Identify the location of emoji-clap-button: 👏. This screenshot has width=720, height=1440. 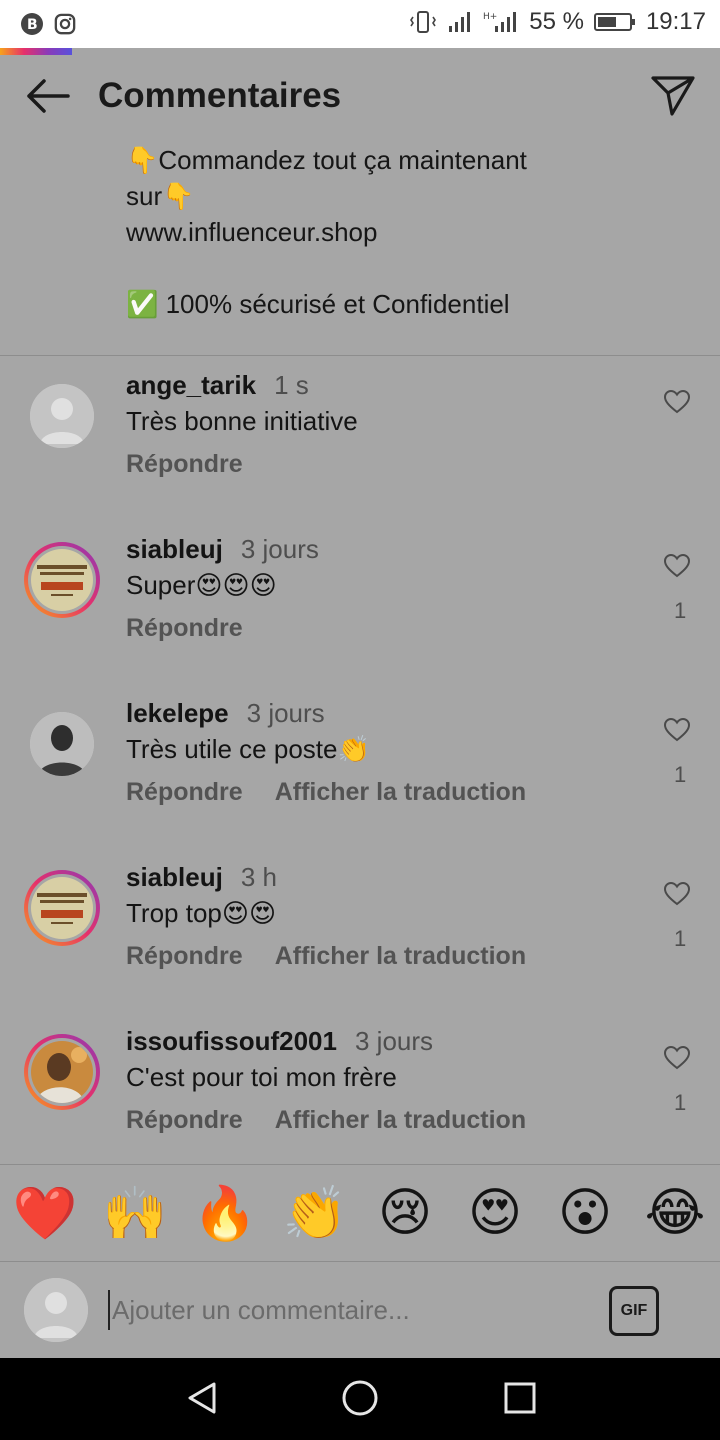
(315, 1213).